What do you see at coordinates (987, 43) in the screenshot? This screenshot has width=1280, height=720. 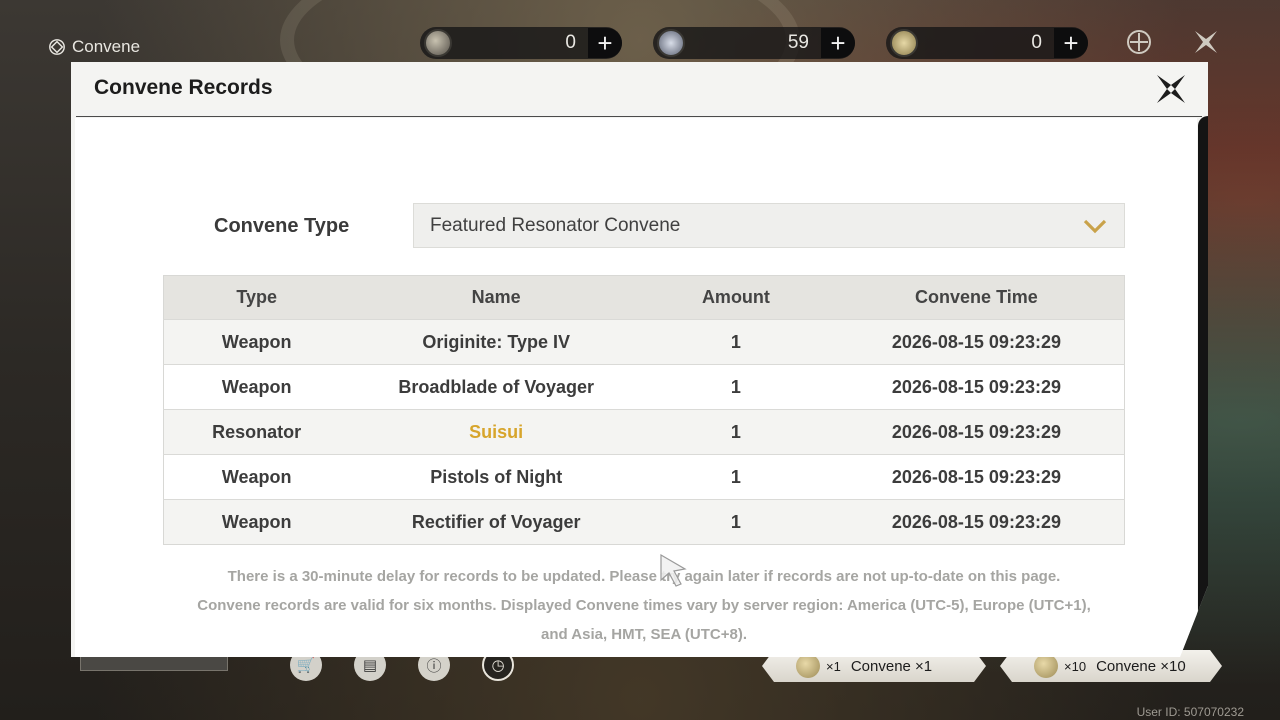 I see `tide-currency-display: 0 +` at bounding box center [987, 43].